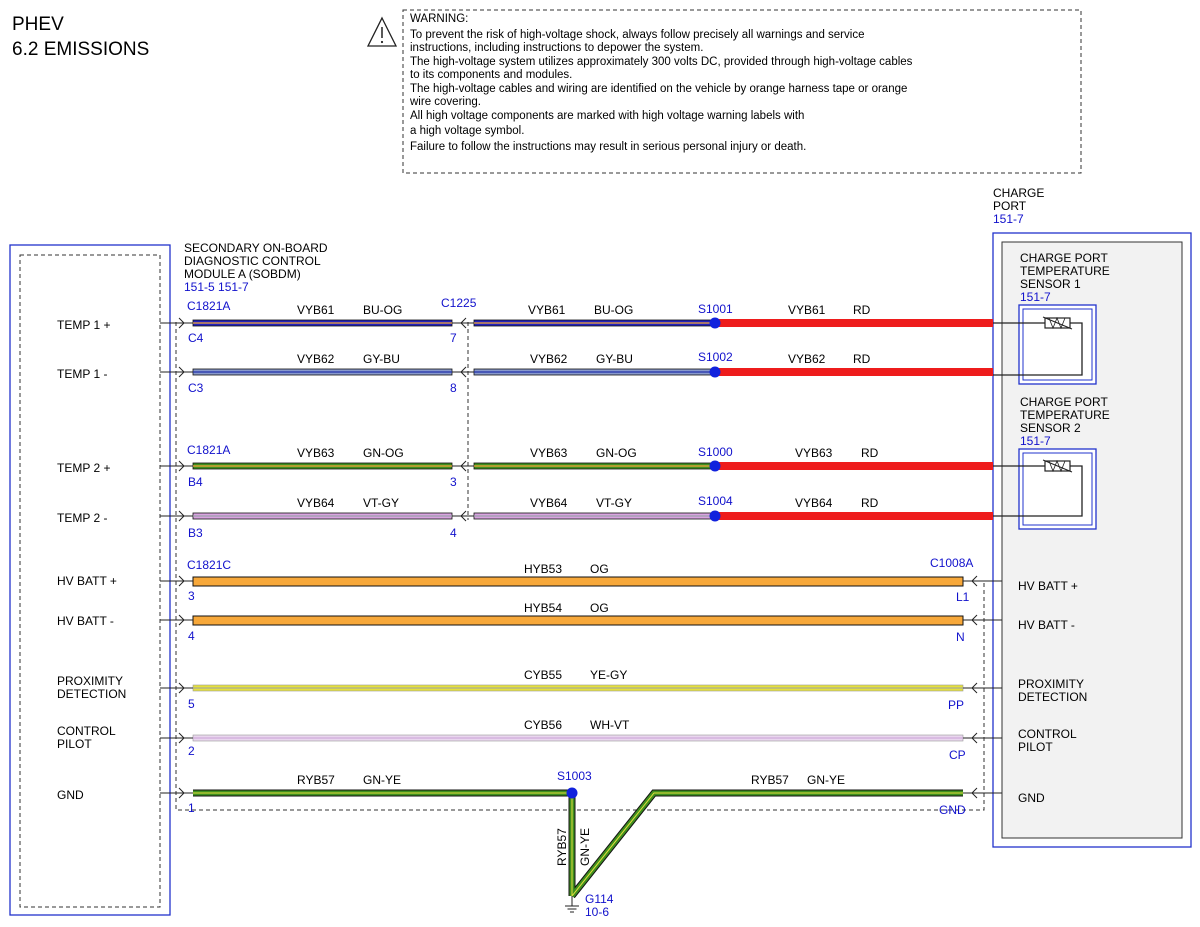 The width and height of the screenshot is (1200, 927). What do you see at coordinates (196, 388) in the screenshot?
I see `pin-number: C3` at bounding box center [196, 388].